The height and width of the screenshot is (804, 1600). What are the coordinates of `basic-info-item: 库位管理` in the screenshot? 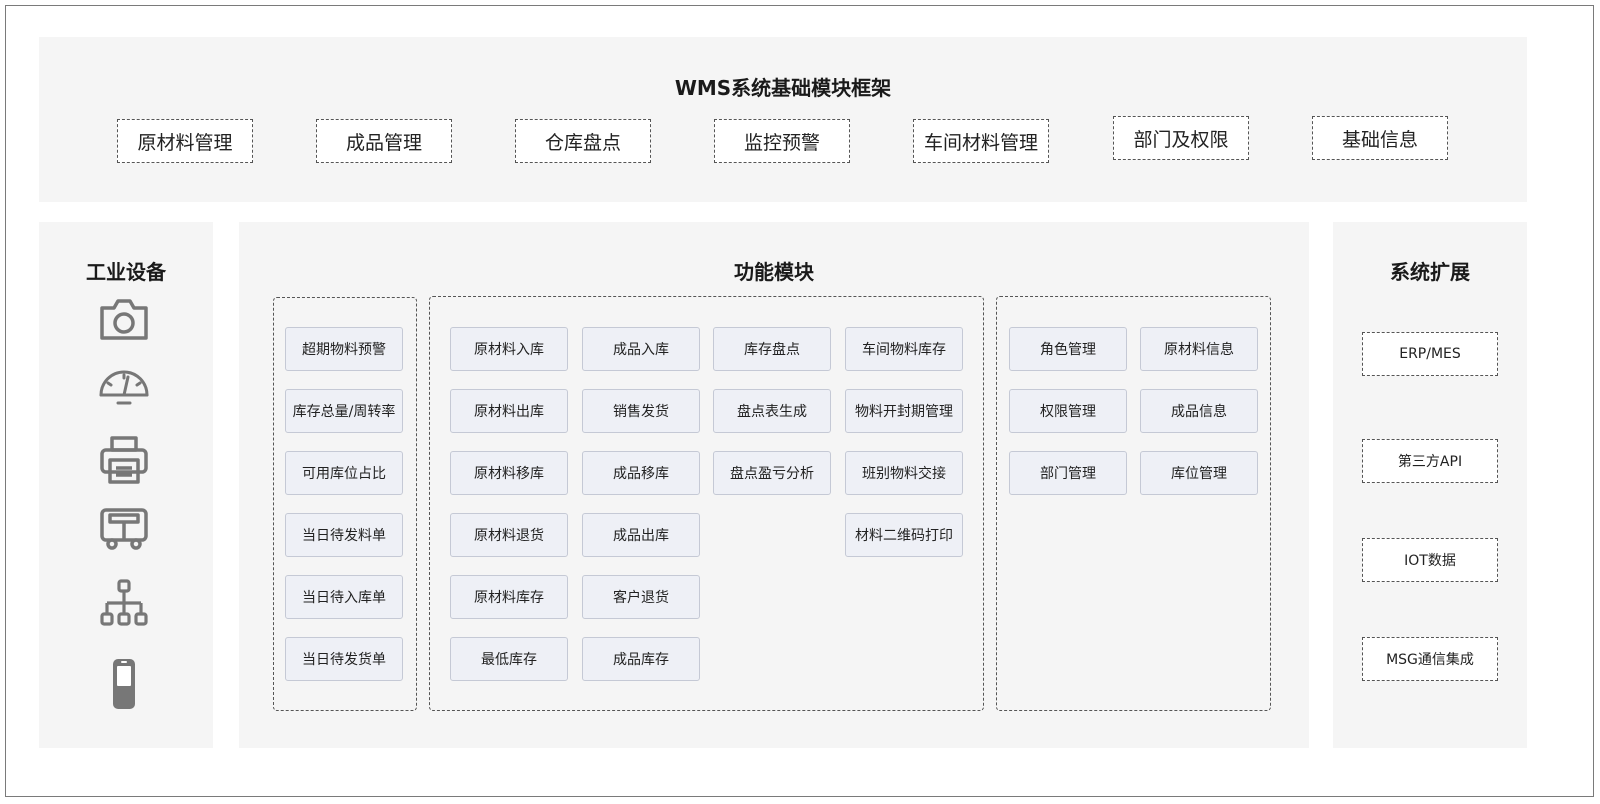 It's located at (1199, 473).